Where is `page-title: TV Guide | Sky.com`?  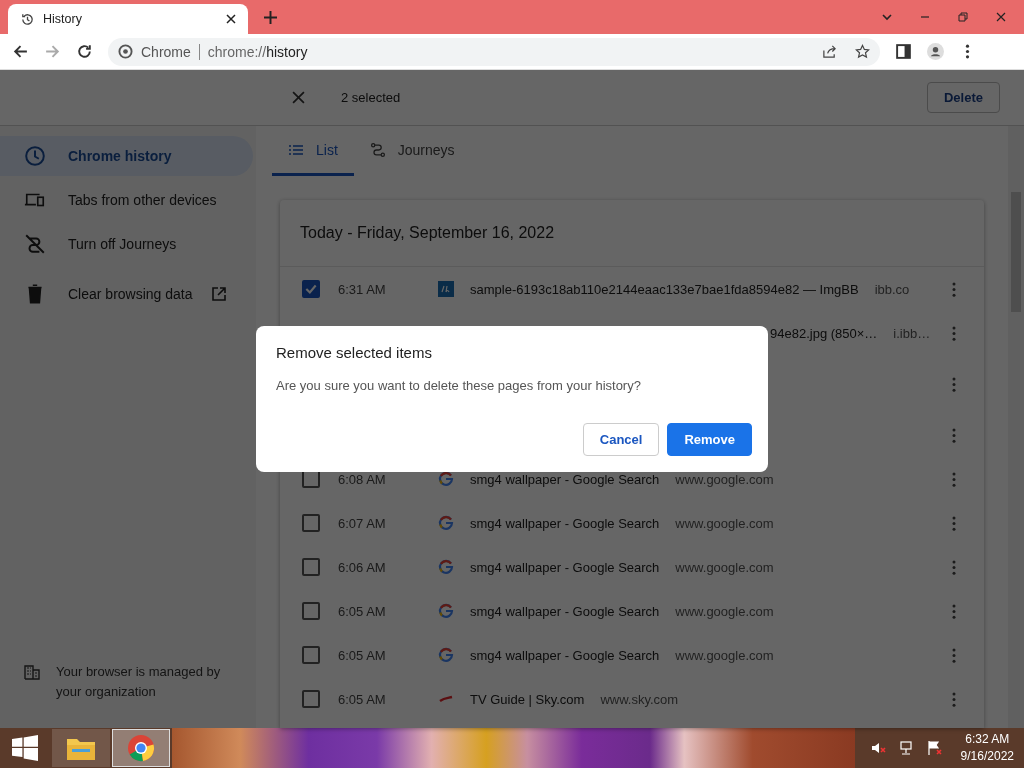 page-title: TV Guide | Sky.com is located at coordinates (527, 699).